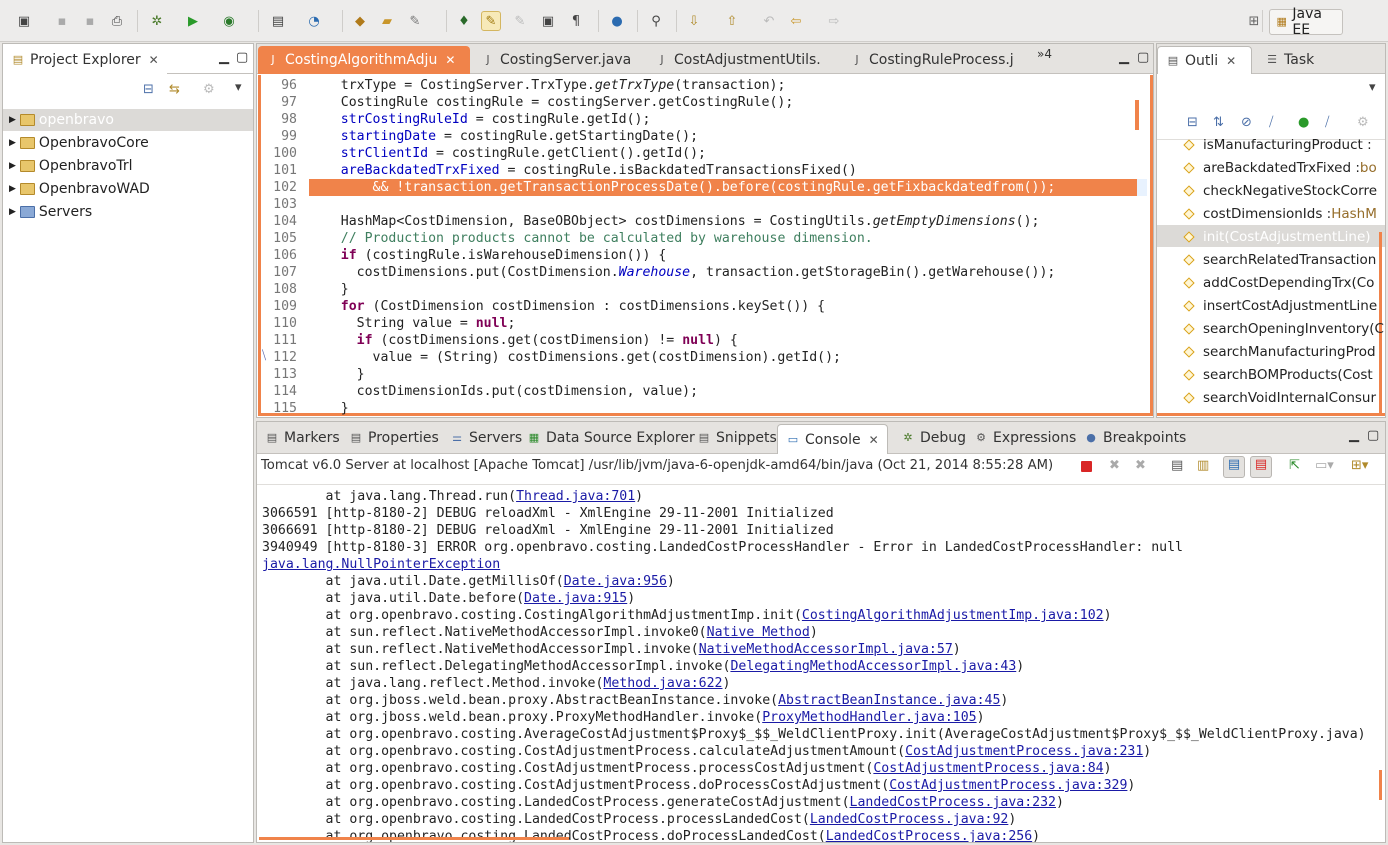 This screenshot has height=845, width=1388. Describe the element at coordinates (869, 717) in the screenshot. I see `stacktrace-link: ProxyMethodHandler.java:105` at that location.